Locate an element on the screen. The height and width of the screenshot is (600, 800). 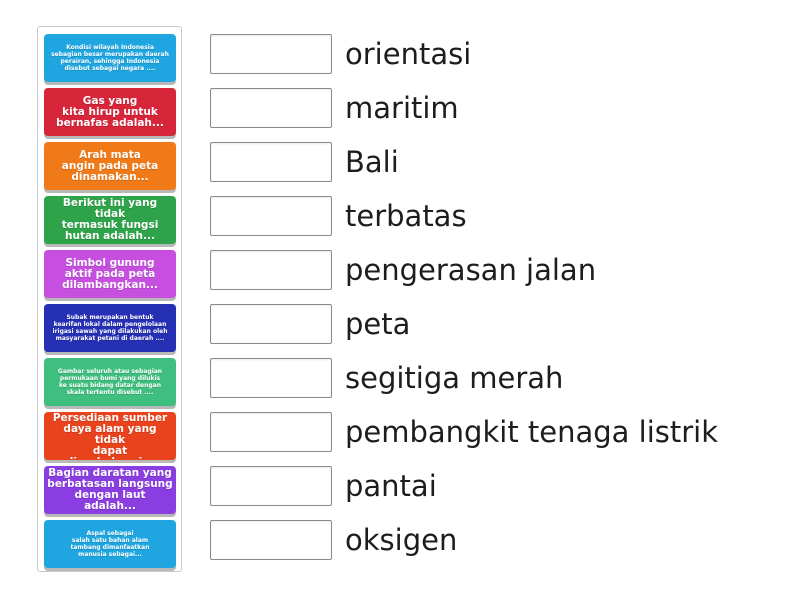
answer-label: segitiga merah is located at coordinates (454, 378).